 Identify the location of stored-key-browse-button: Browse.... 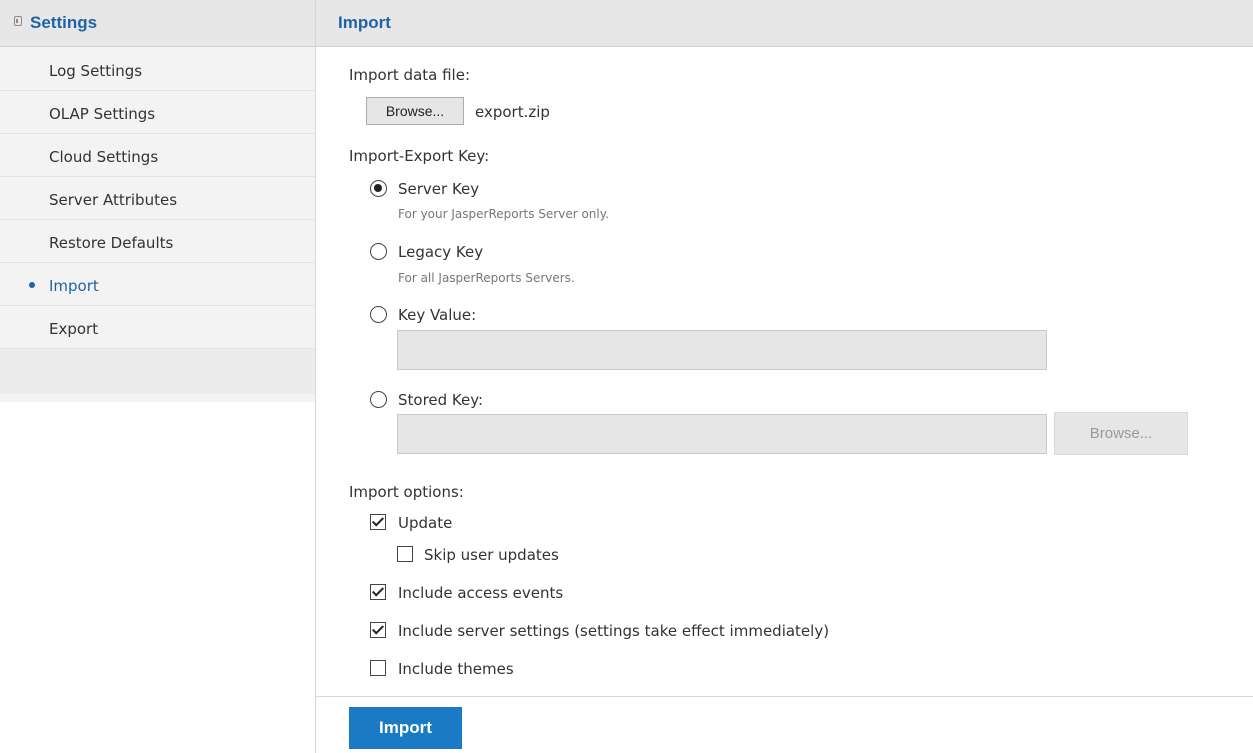
(1121, 433).